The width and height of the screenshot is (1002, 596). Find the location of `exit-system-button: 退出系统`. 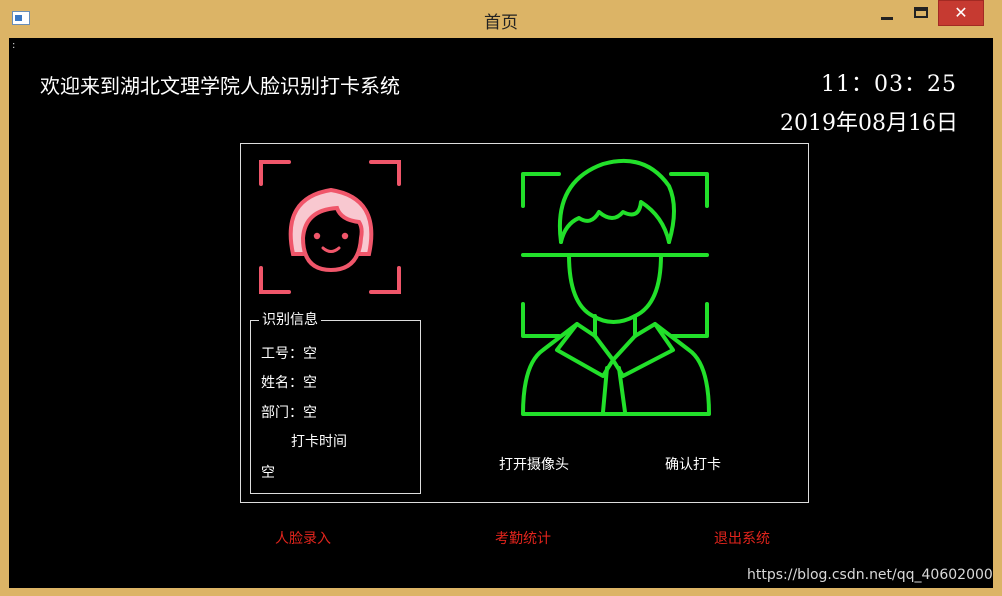

exit-system-button: 退出系统 is located at coordinates (742, 538).